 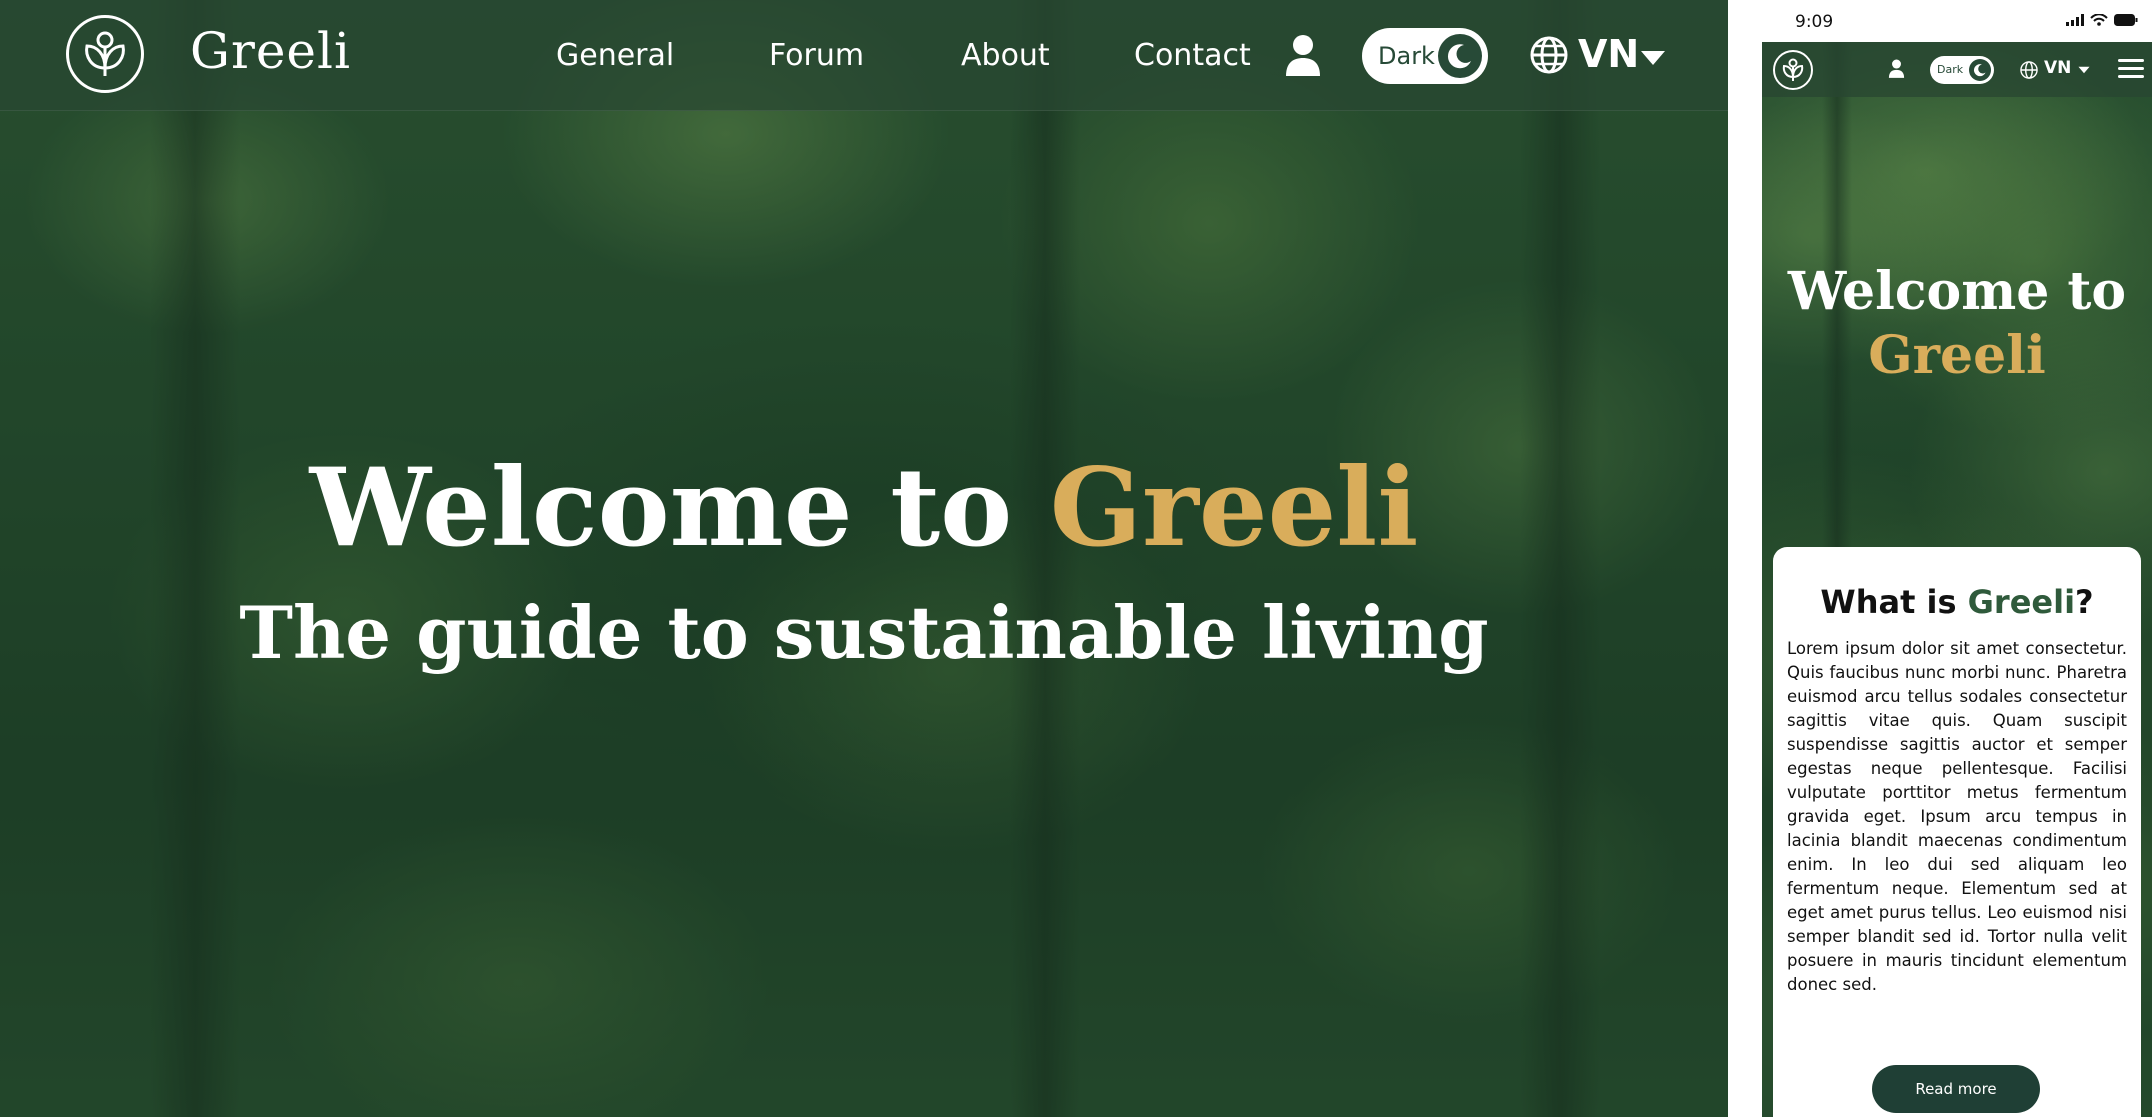 What do you see at coordinates (2084, 602) in the screenshot?
I see `about-card-title-suffix: ?` at bounding box center [2084, 602].